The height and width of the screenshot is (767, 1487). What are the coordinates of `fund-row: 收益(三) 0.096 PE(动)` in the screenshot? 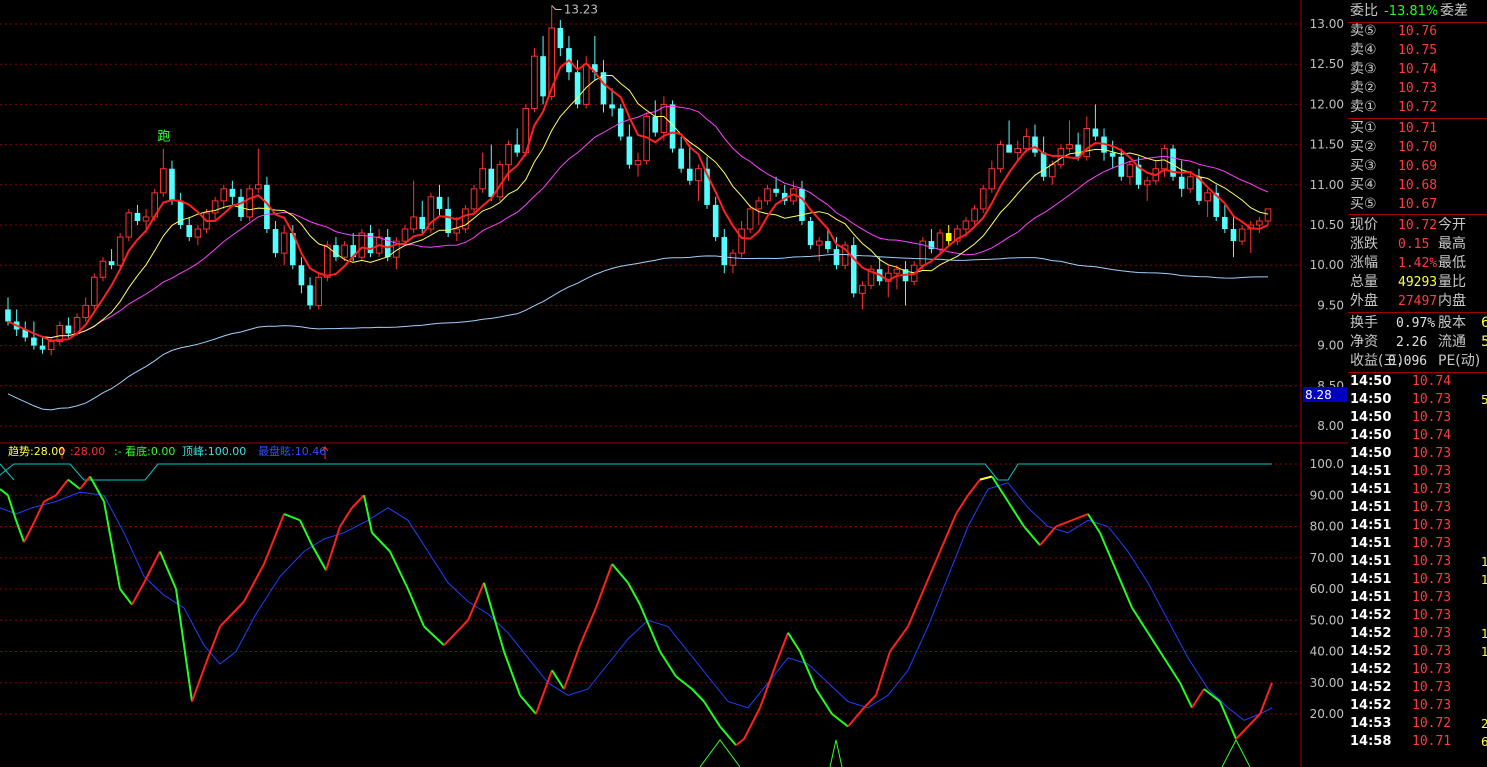 It's located at (1417, 361).